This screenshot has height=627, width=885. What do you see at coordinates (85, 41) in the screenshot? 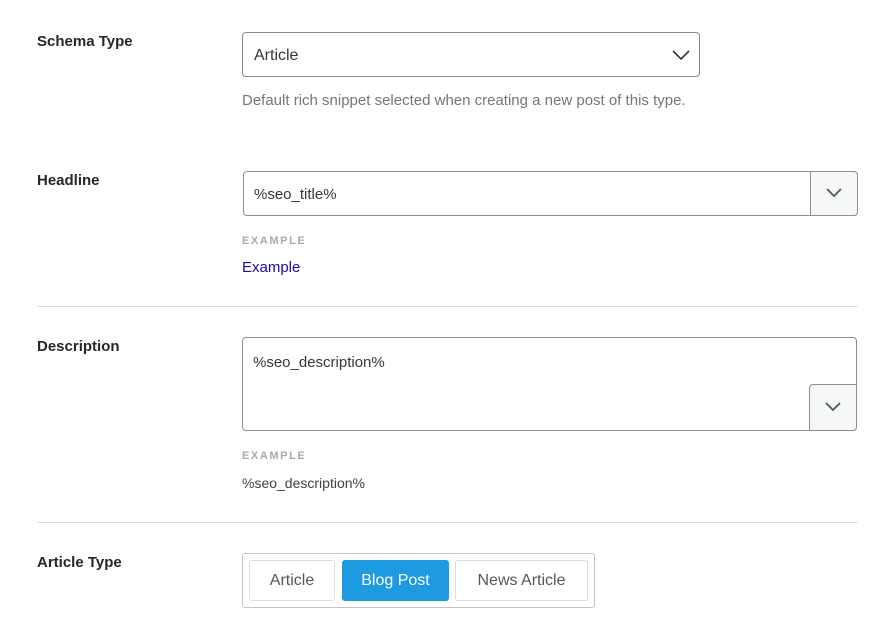
I see `schema-type-label: Schema Type` at bounding box center [85, 41].